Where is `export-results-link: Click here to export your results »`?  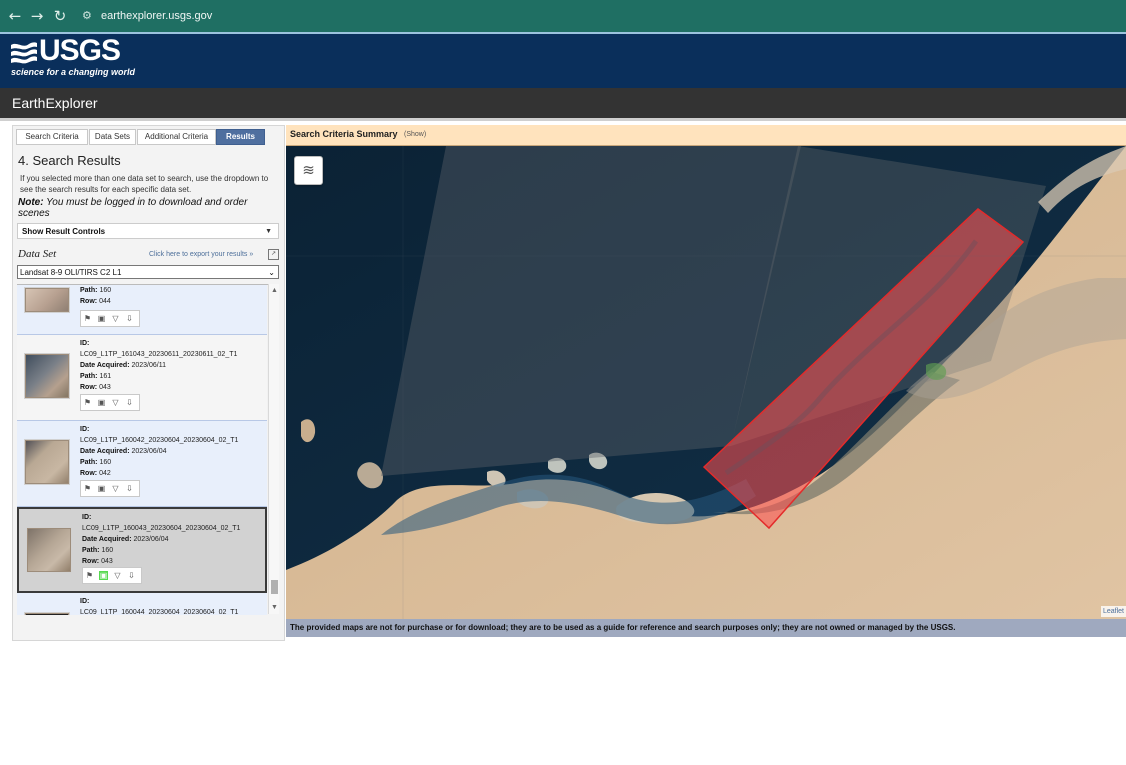 export-results-link: Click here to export your results » is located at coordinates (201, 254).